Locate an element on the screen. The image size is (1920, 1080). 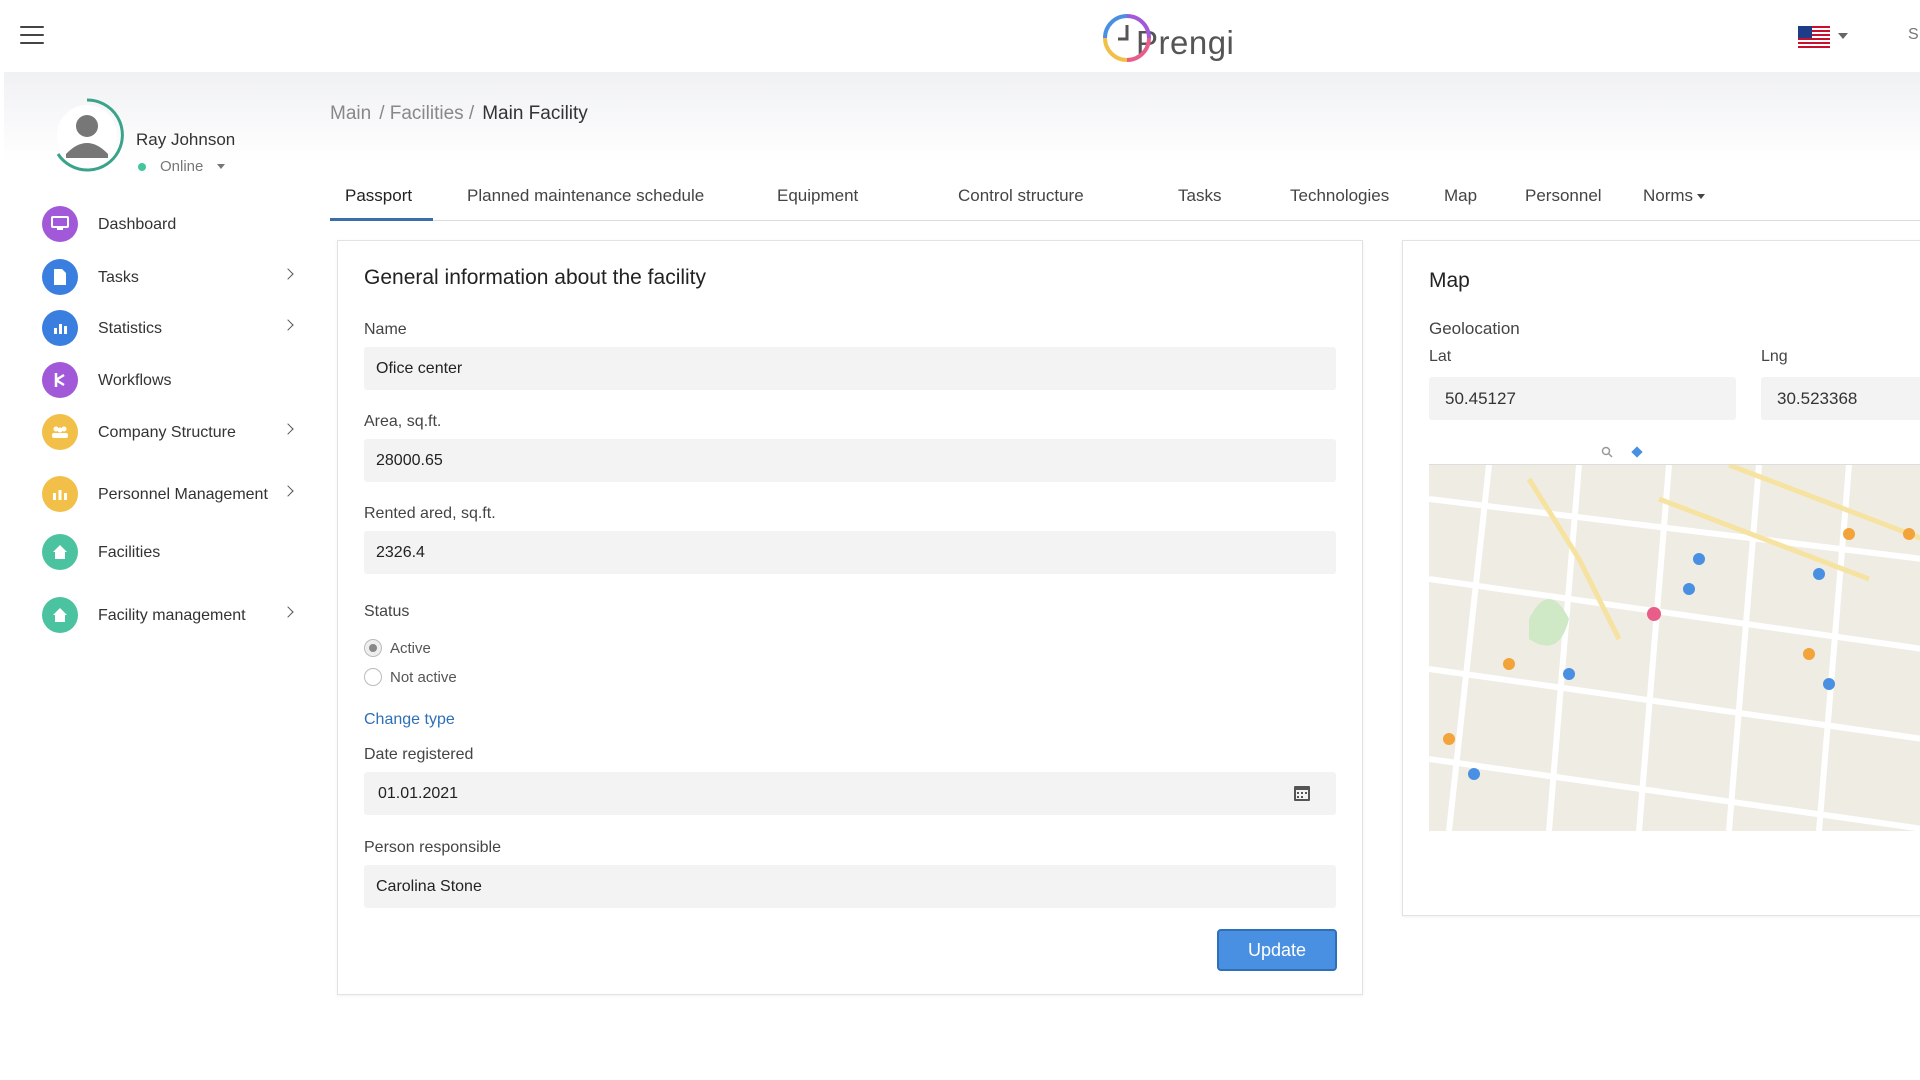
lng-label: Lng is located at coordinates (1774, 356).